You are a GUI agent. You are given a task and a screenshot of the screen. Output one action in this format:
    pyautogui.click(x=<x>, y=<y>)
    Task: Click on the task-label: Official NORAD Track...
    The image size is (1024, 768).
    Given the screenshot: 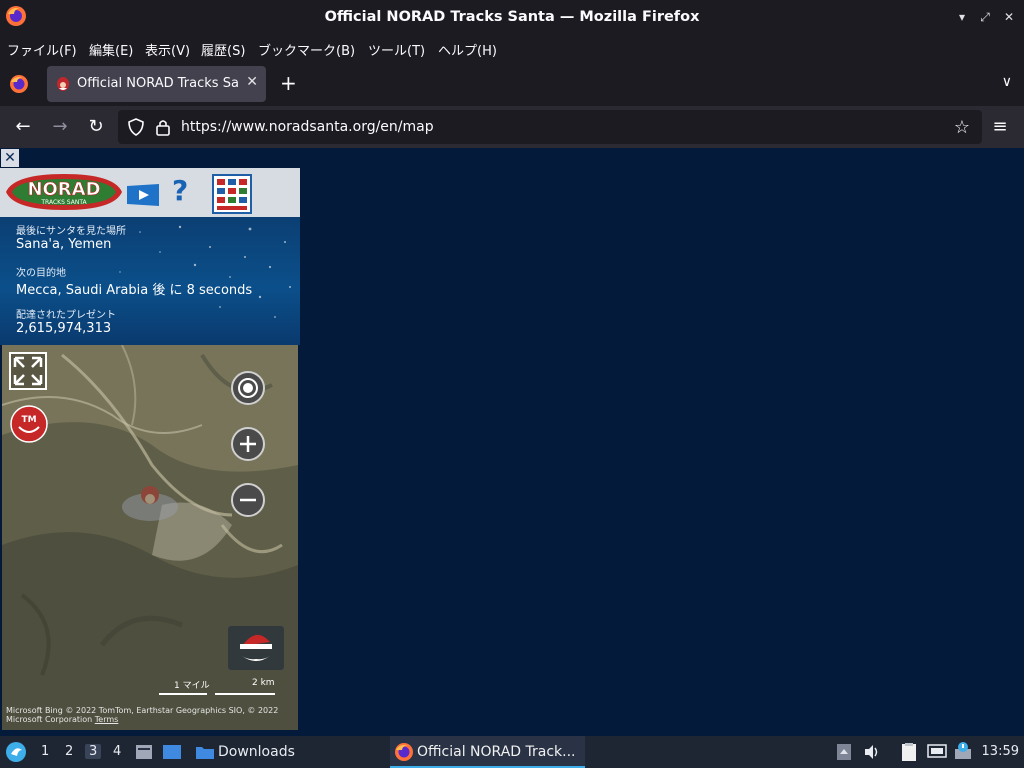 What is the action you would take?
    pyautogui.click(x=496, y=752)
    